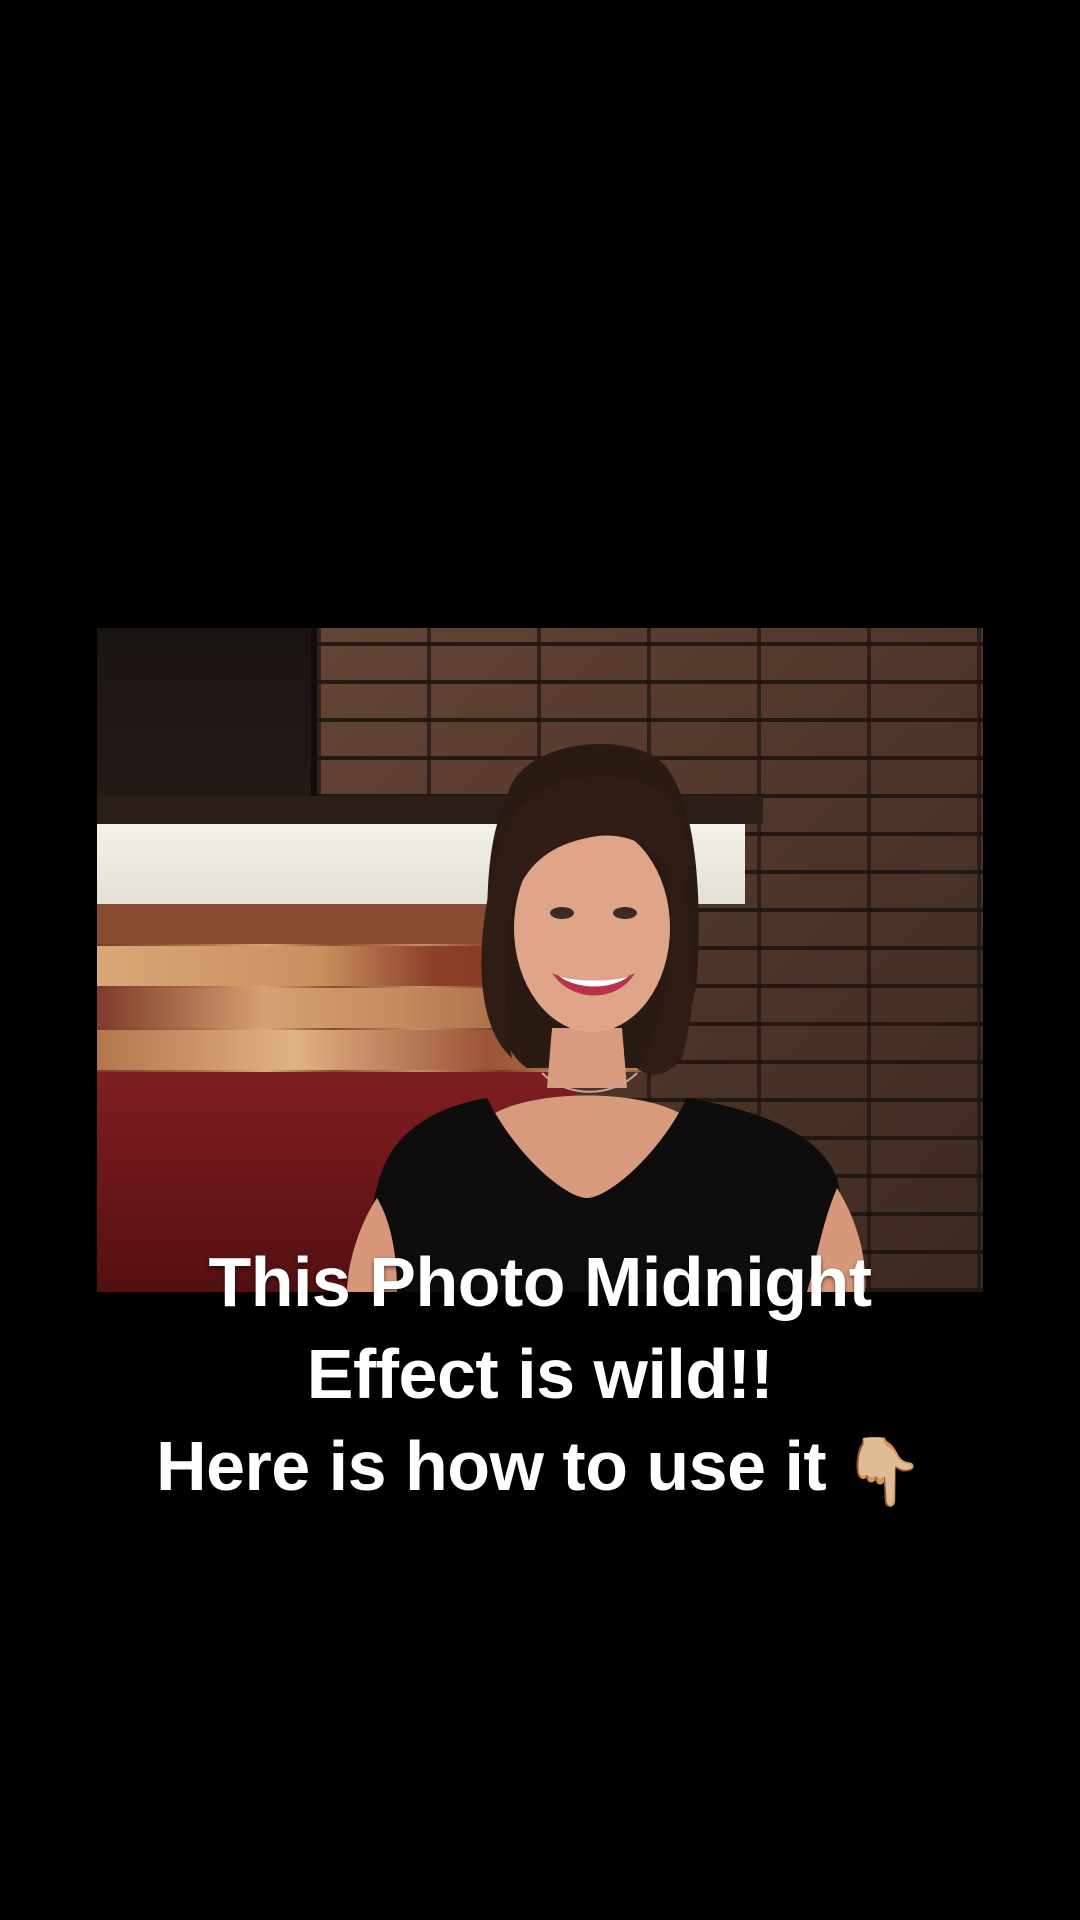 The height and width of the screenshot is (1920, 1080). I want to click on caption-line-1: This Photo Midnight, so click(540, 1282).